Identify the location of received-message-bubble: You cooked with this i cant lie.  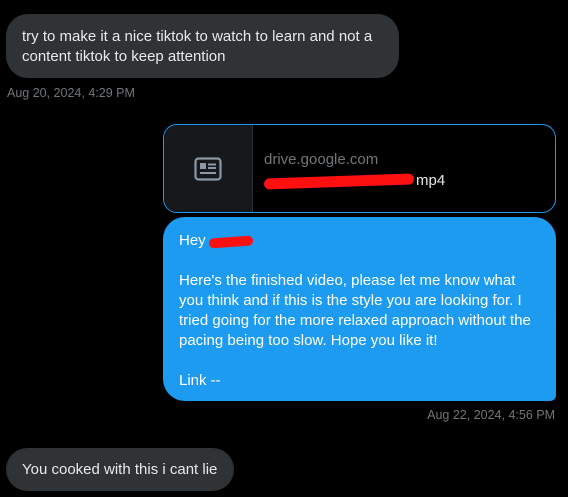
(120, 469).